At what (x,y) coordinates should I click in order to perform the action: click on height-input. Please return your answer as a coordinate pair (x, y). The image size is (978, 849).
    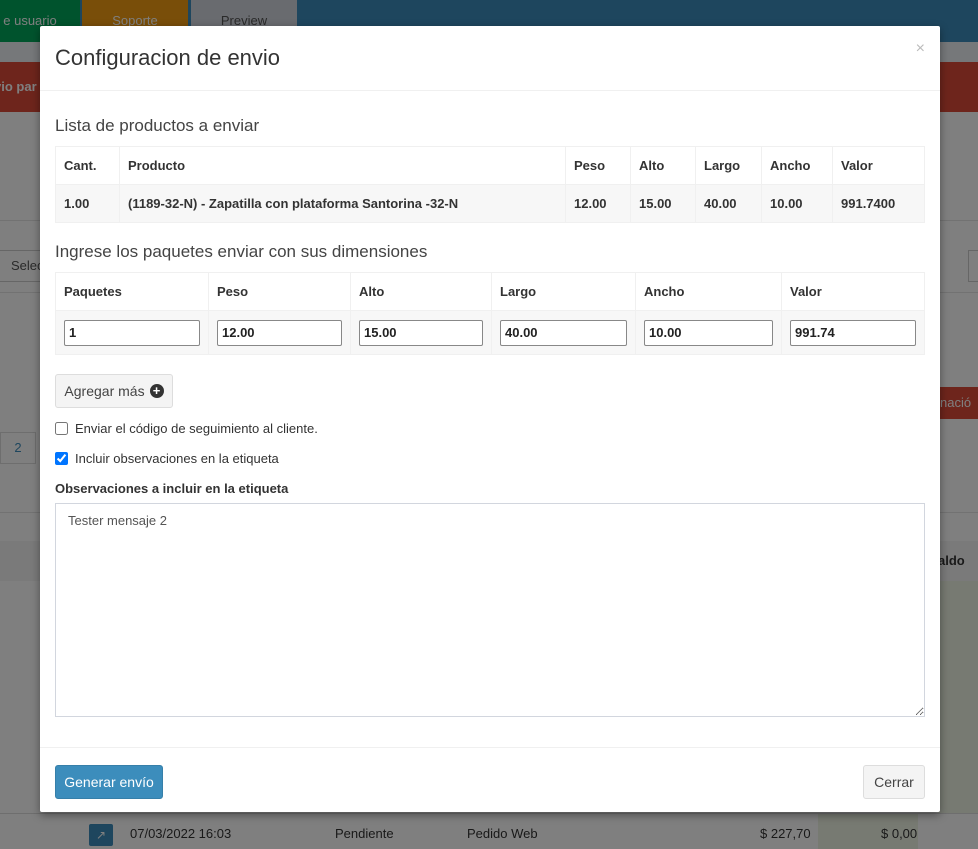
    Looking at the image, I should click on (421, 332).